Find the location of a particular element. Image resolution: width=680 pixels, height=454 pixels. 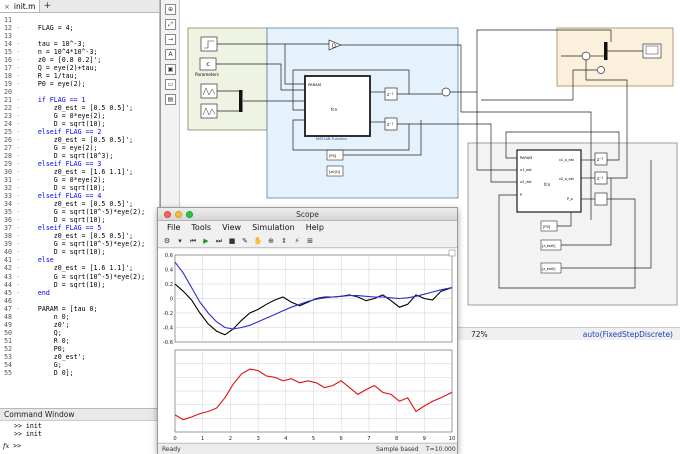

fit-view-icon: ⤢ is located at coordinates (170, 24).